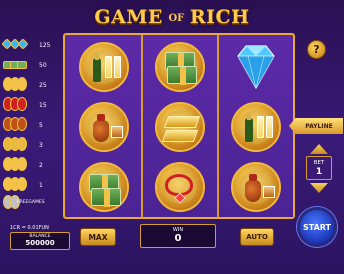 This screenshot has width=344, height=274. What do you see at coordinates (316, 49) in the screenshot?
I see `help-button: ?` at bounding box center [316, 49].